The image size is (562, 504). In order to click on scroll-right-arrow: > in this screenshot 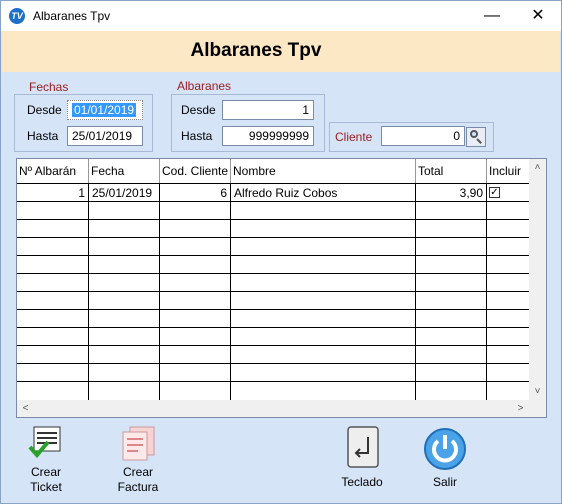, I will do `click(520, 408)`.